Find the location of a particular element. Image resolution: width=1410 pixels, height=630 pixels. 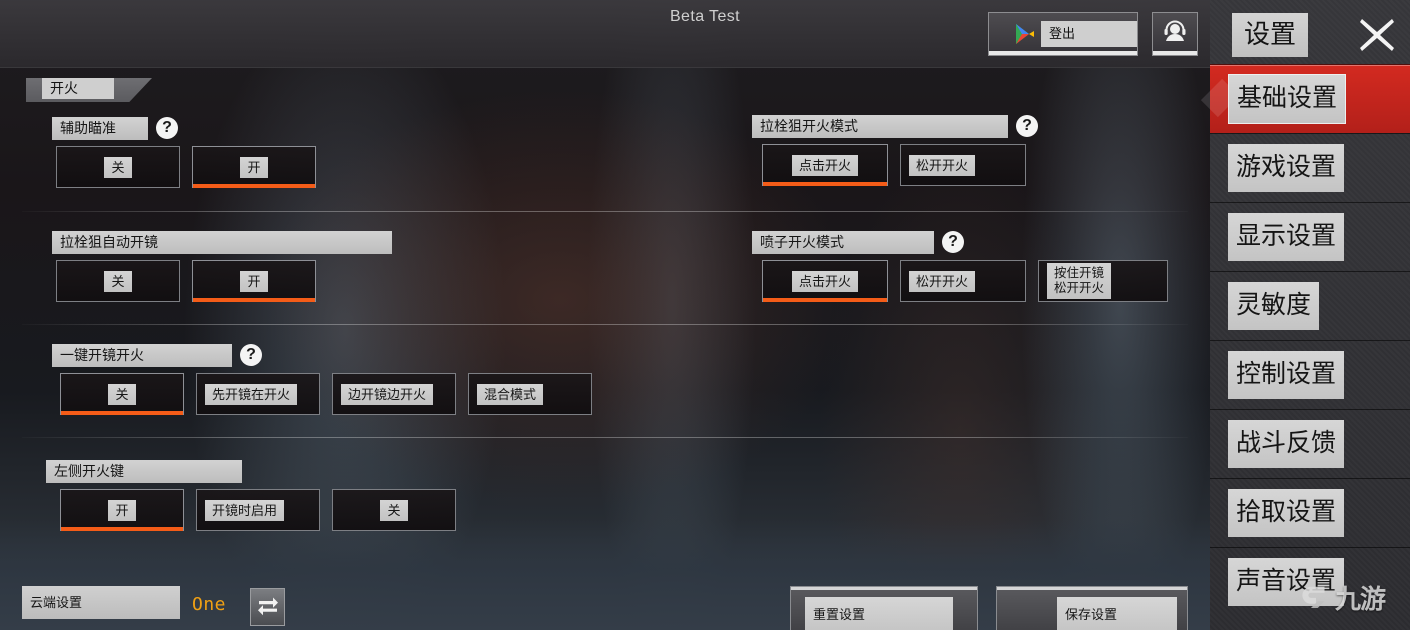

sidebar-item-label: 战斗反馈 is located at coordinates (1286, 444).